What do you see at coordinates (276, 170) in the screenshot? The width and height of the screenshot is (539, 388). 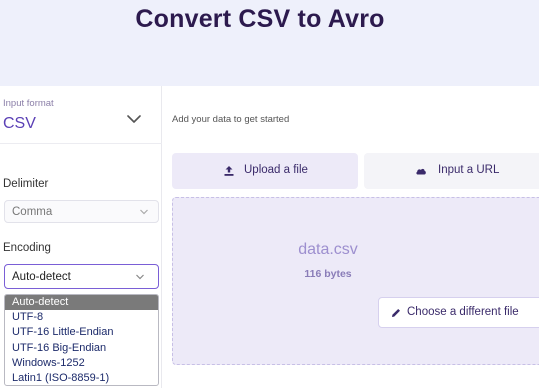 I see `tab-upload-label: Upload a file` at bounding box center [276, 170].